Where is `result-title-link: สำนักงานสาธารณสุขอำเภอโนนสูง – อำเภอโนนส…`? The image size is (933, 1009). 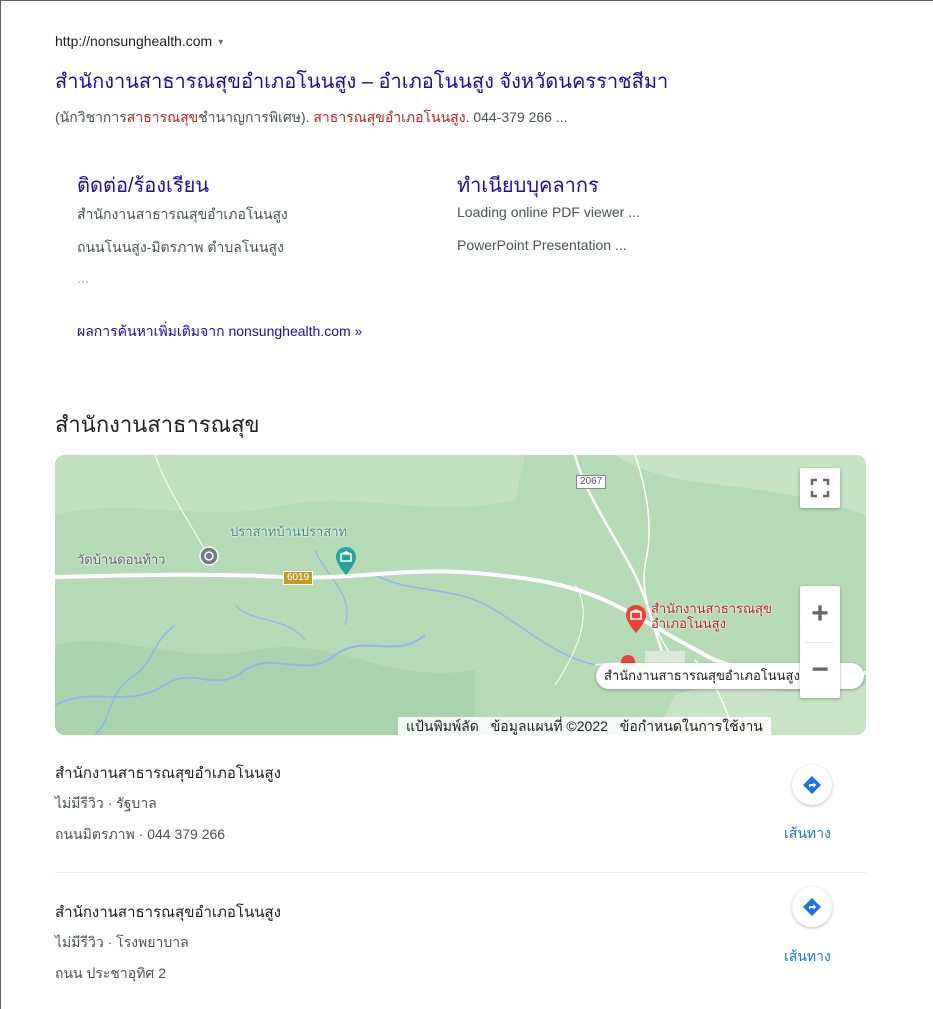
result-title-link: สำนักงานสาธารณสุขอำเภอโนนสูง – อำเภอโนนส… is located at coordinates (361, 81).